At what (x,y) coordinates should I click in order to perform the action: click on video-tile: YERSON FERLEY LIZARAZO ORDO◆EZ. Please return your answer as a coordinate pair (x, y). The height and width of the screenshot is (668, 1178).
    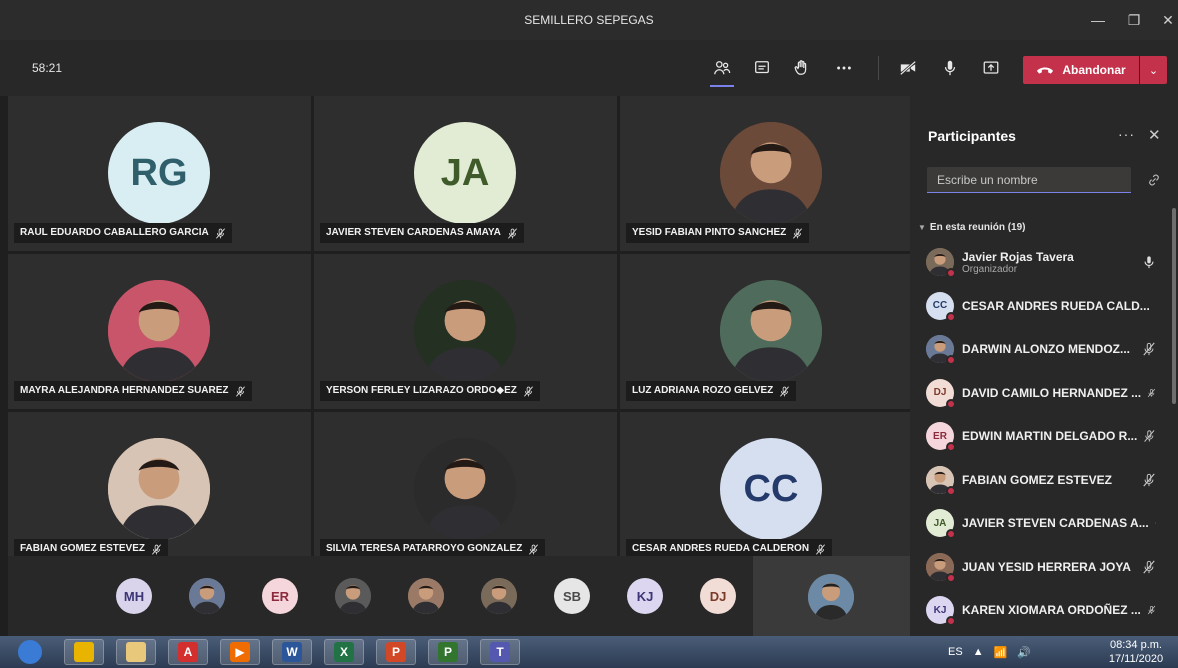
    Looking at the image, I should click on (465, 331).